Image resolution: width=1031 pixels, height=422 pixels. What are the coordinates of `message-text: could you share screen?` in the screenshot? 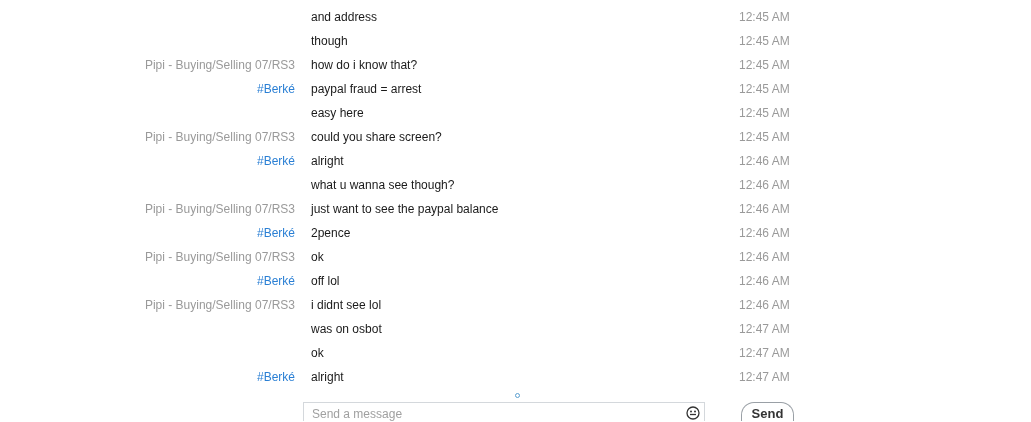 It's located at (376, 137).